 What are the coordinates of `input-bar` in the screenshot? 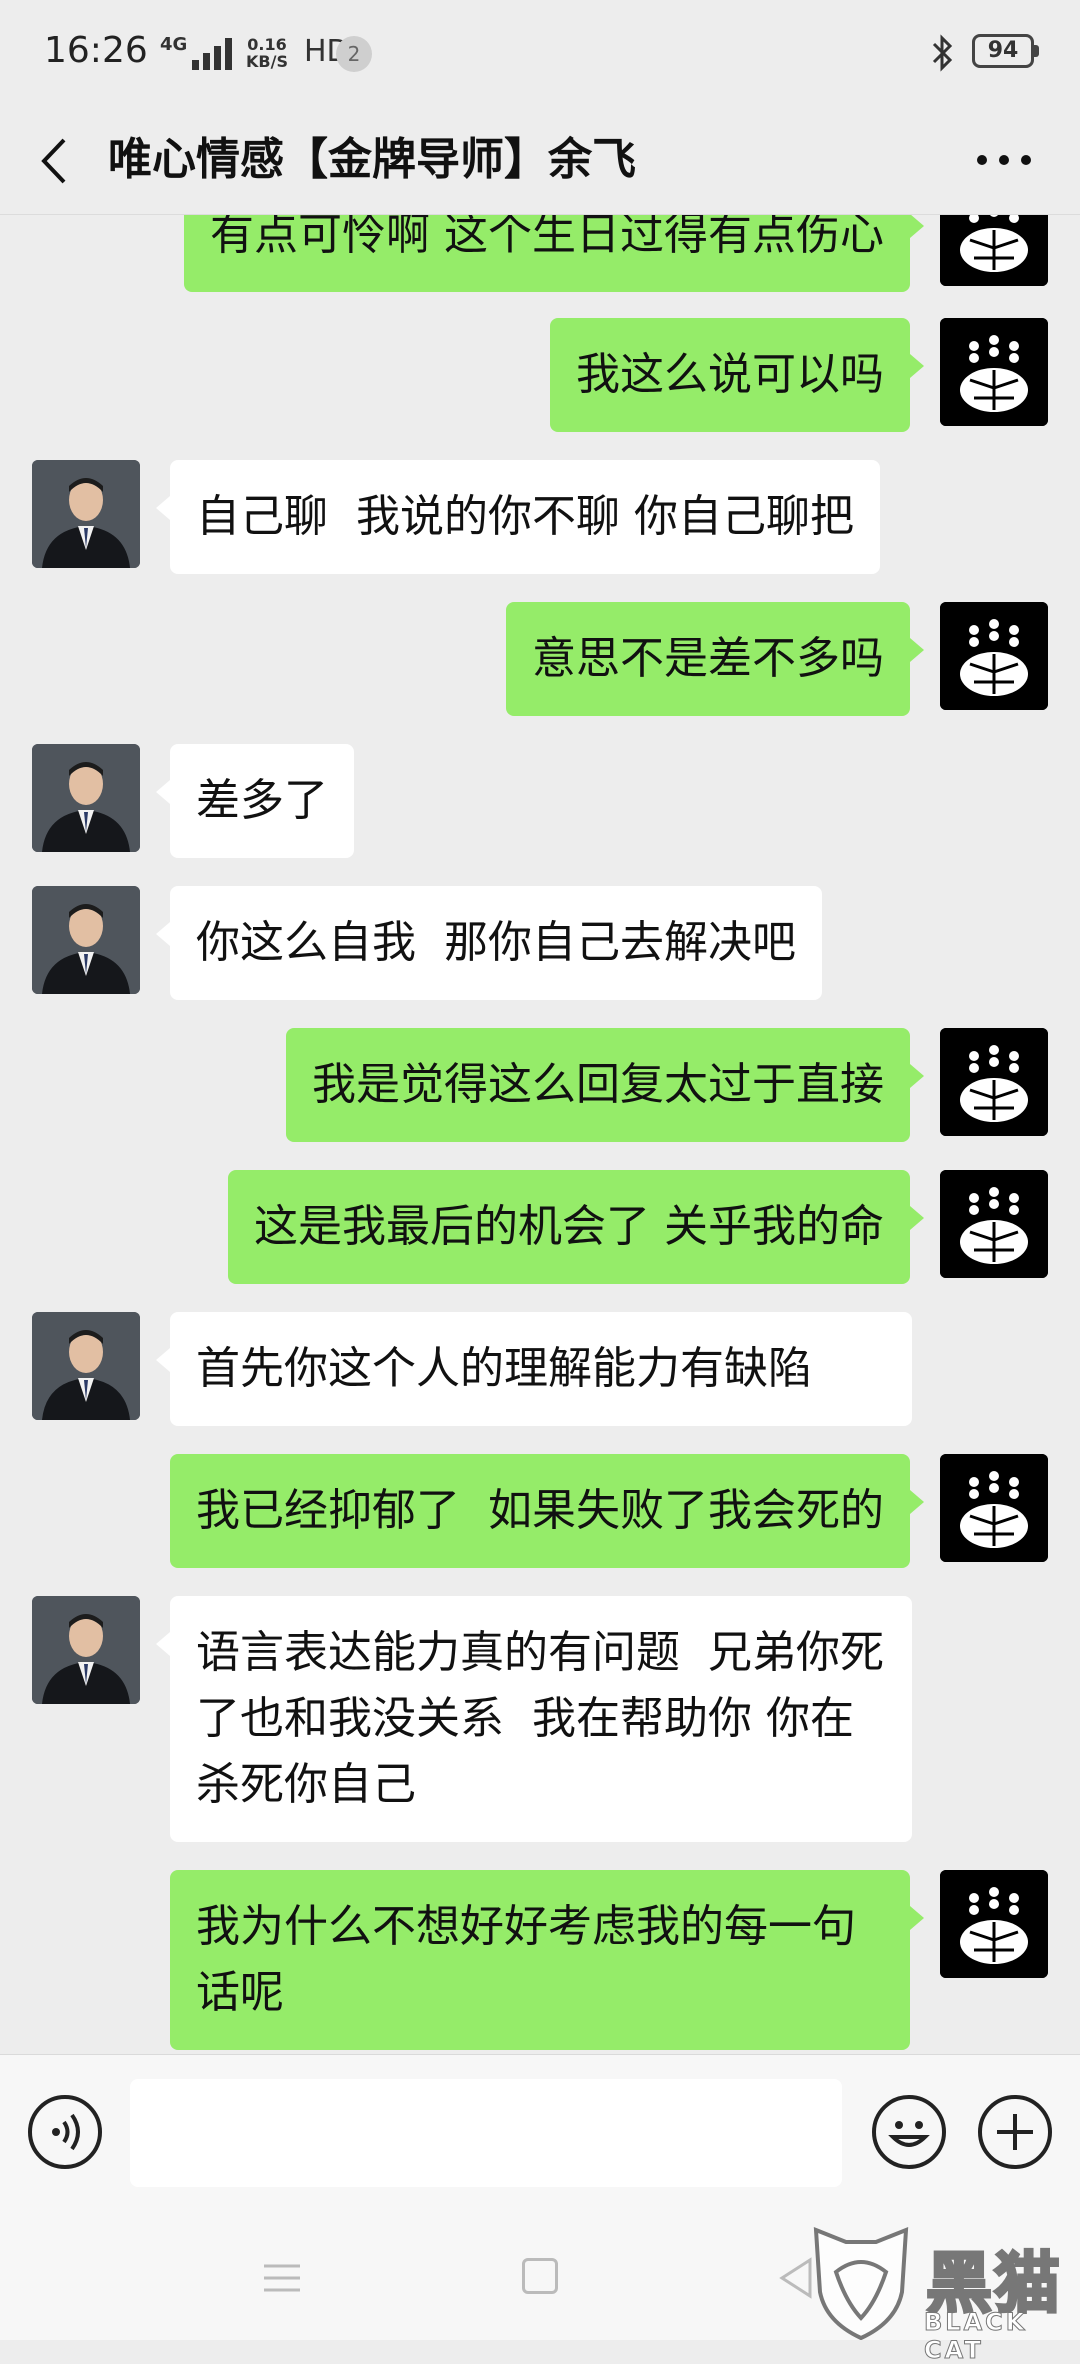 It's located at (540, 2134).